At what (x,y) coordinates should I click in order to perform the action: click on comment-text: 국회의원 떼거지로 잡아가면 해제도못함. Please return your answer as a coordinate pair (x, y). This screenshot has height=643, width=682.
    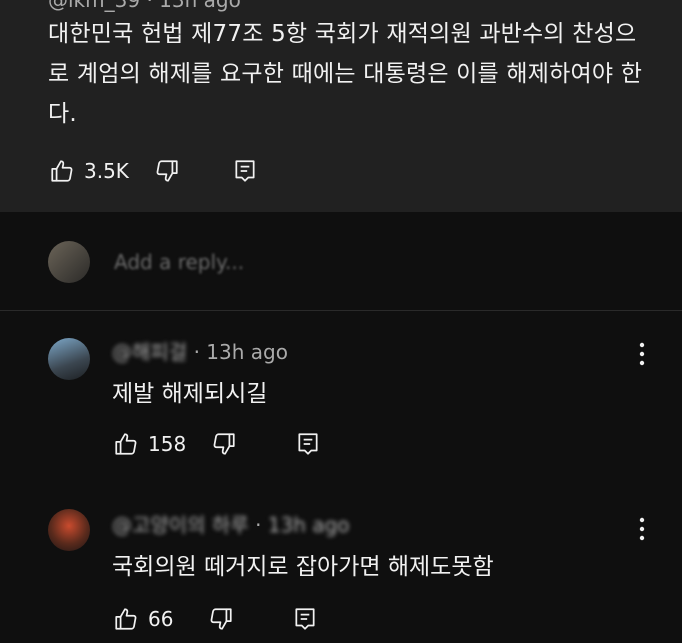
    Looking at the image, I should click on (303, 567).